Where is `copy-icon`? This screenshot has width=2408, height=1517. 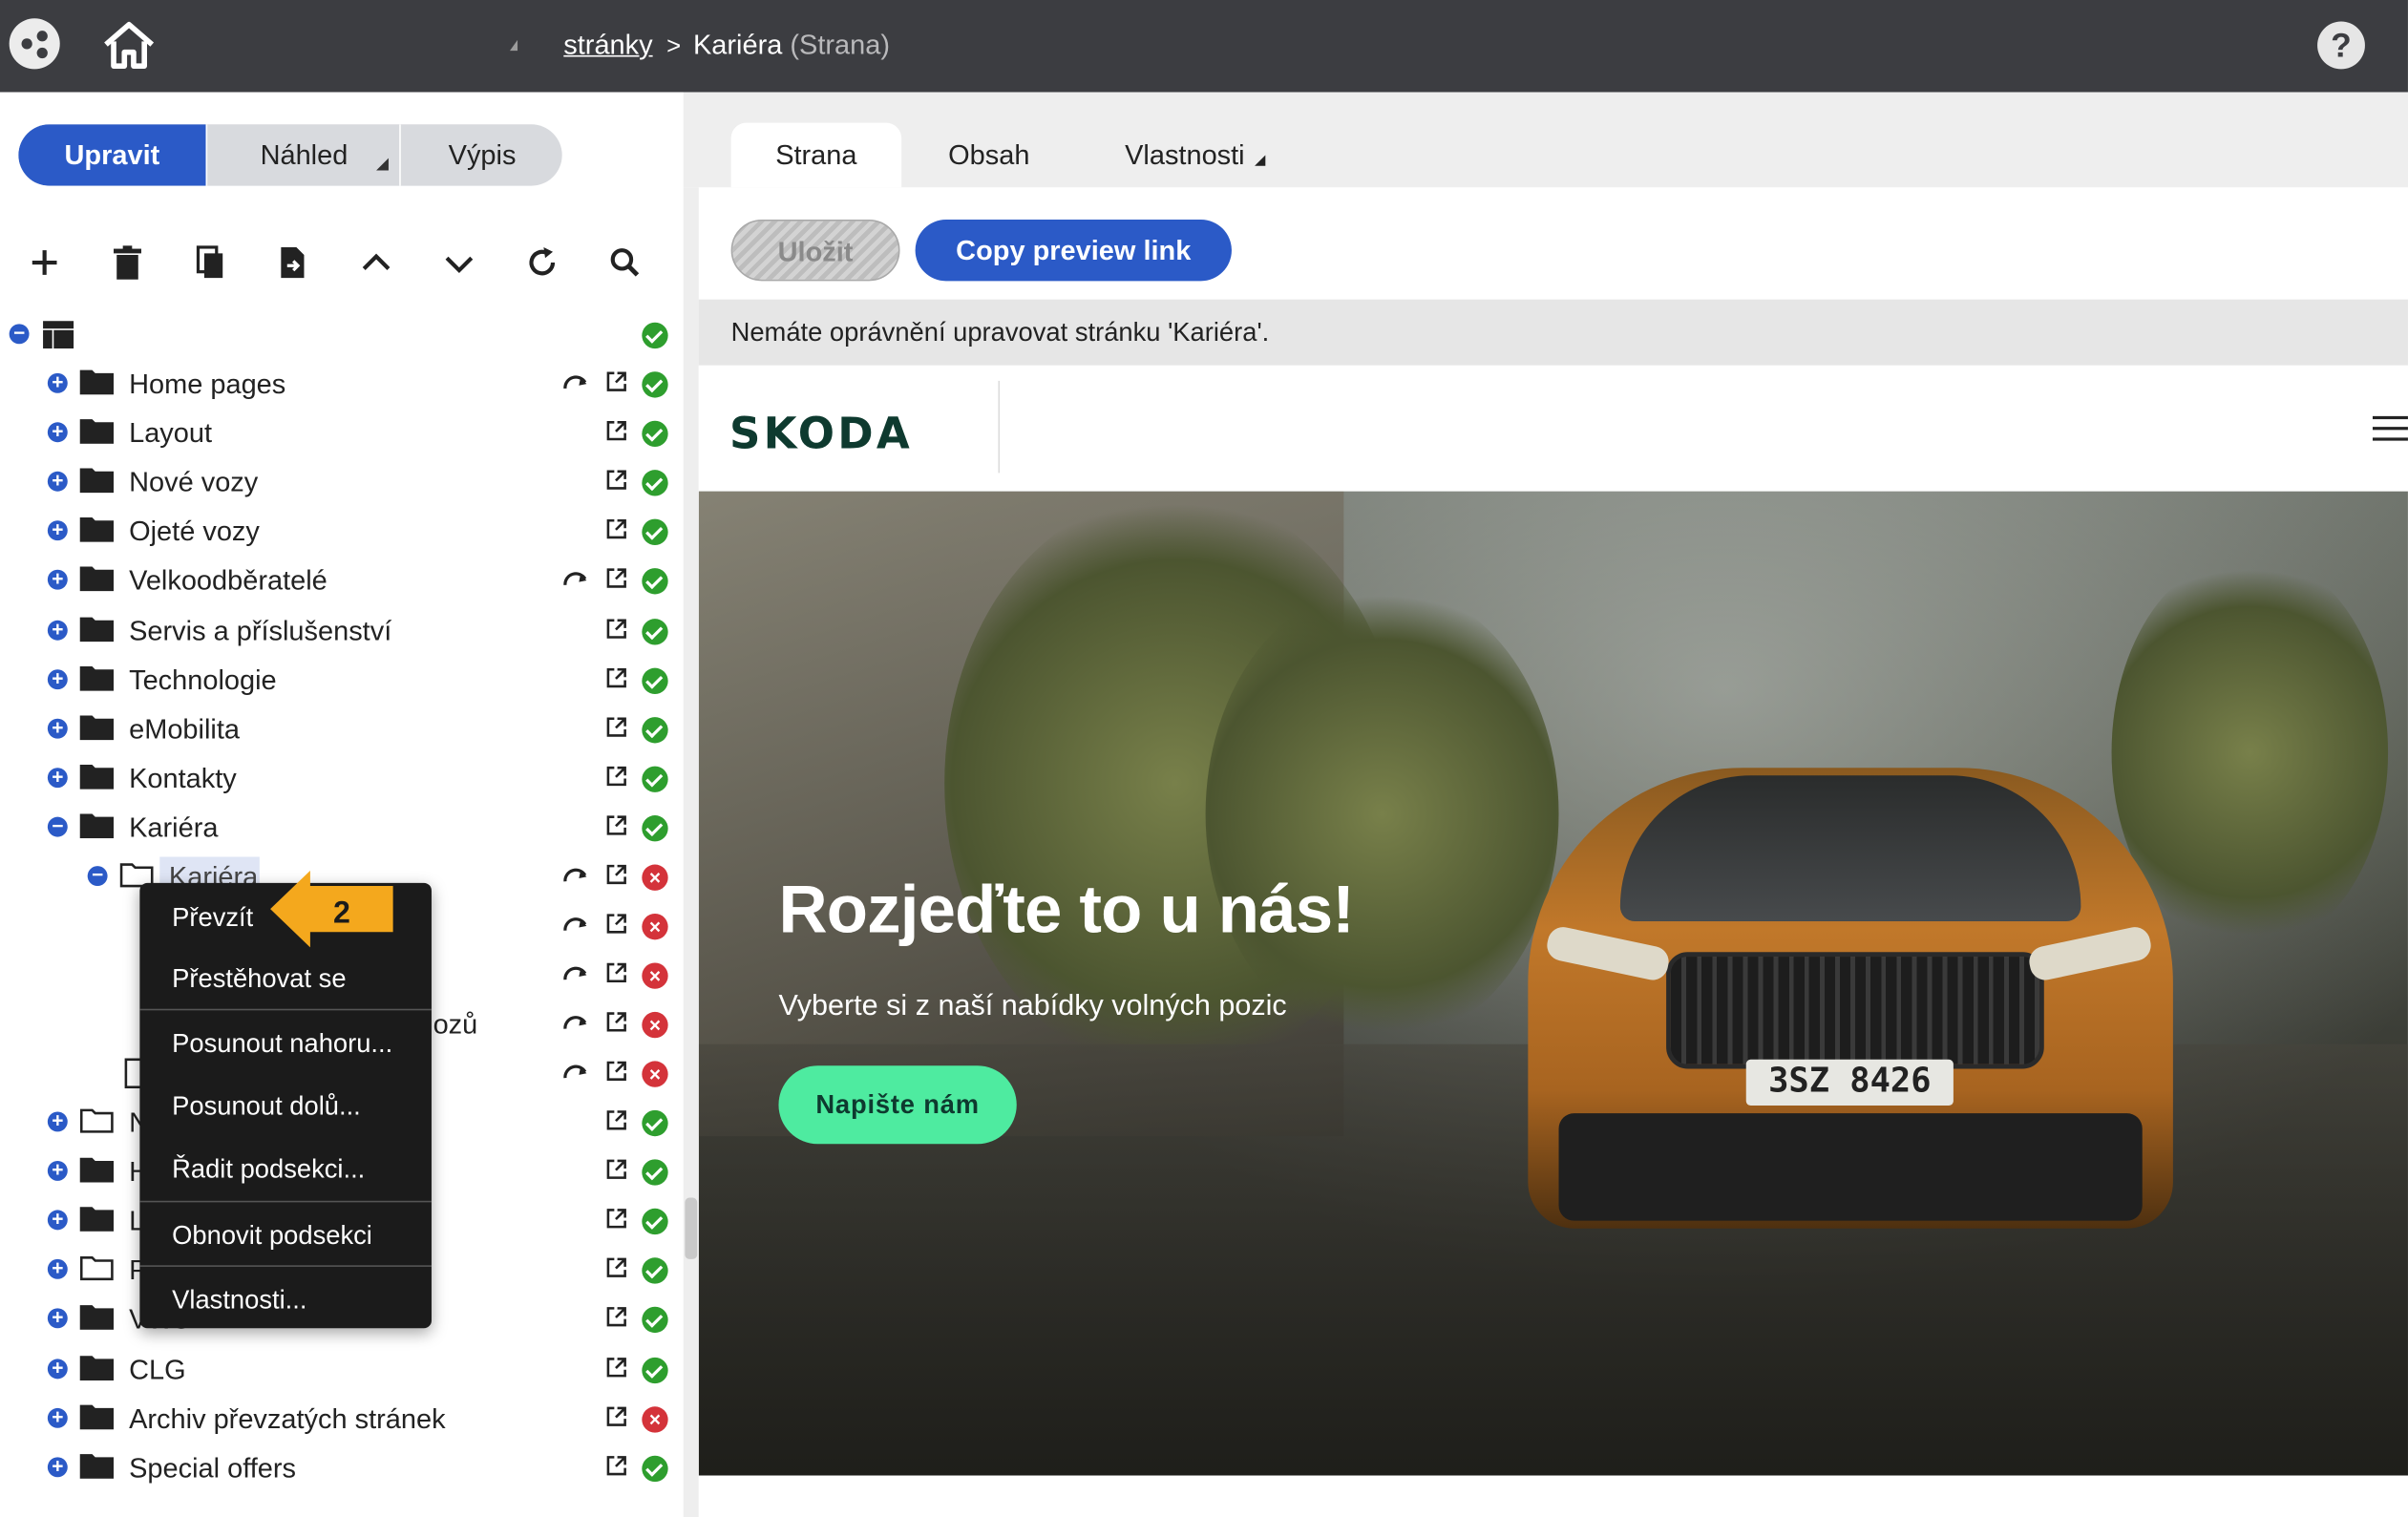 copy-icon is located at coordinates (210, 262).